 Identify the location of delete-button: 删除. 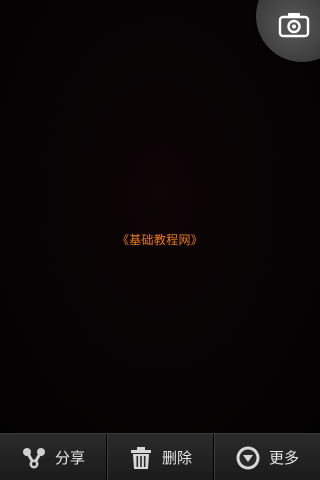
(159, 457).